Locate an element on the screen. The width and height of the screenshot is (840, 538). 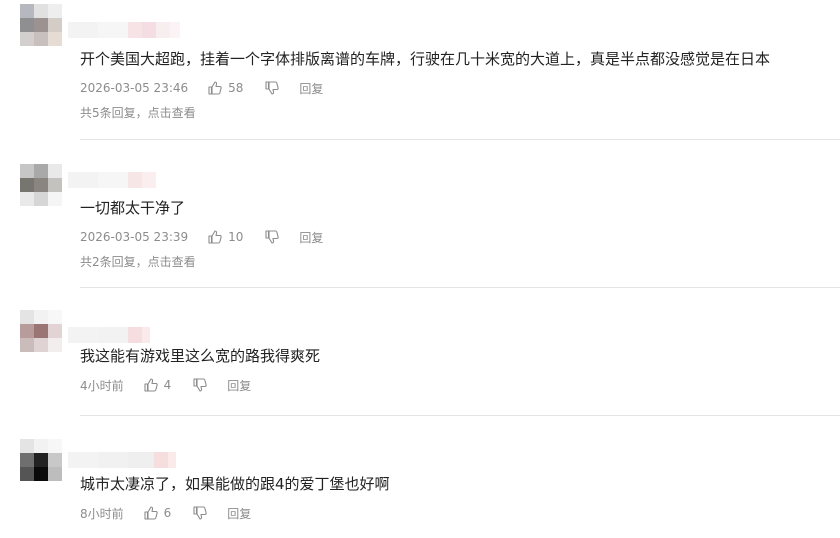
comment-text: 我这能有游戏里这么宽的路我得爽死 is located at coordinates (200, 356).